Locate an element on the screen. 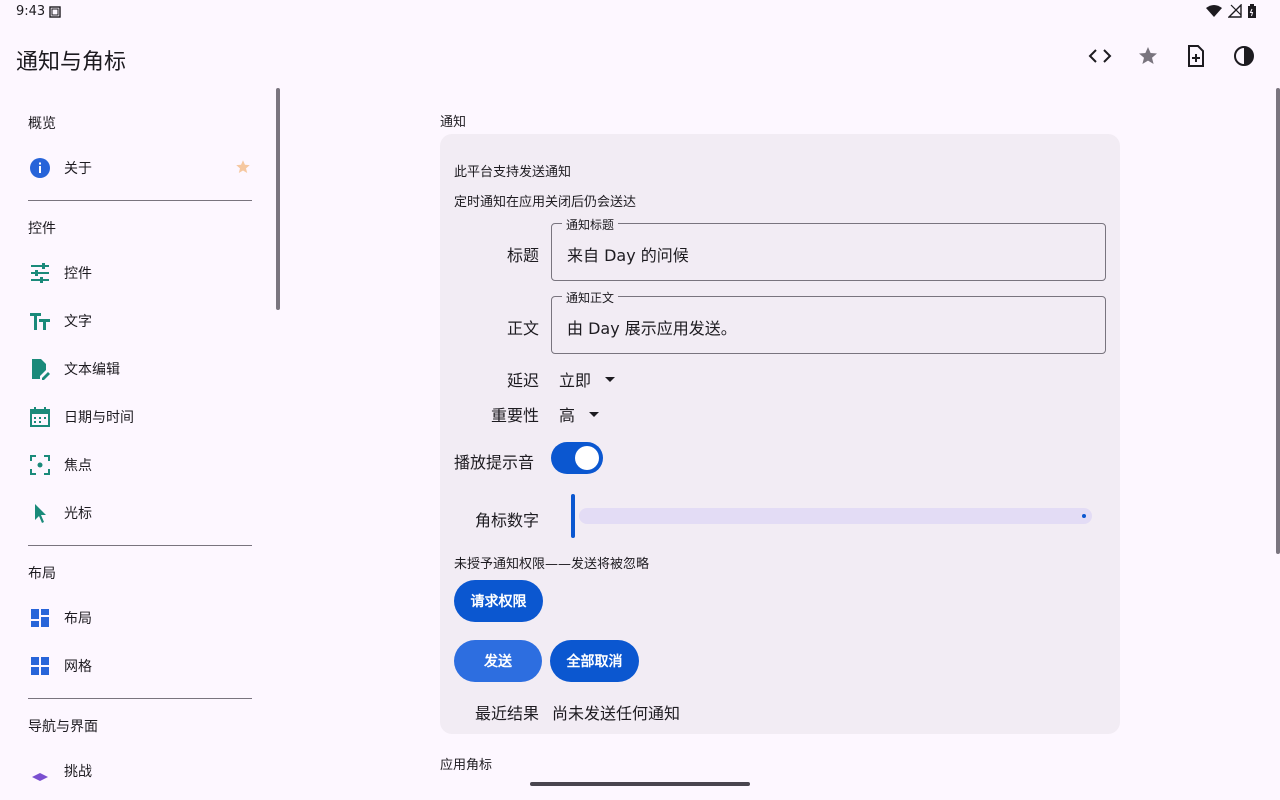  sidebar-item-label: 光标 is located at coordinates (78, 514).